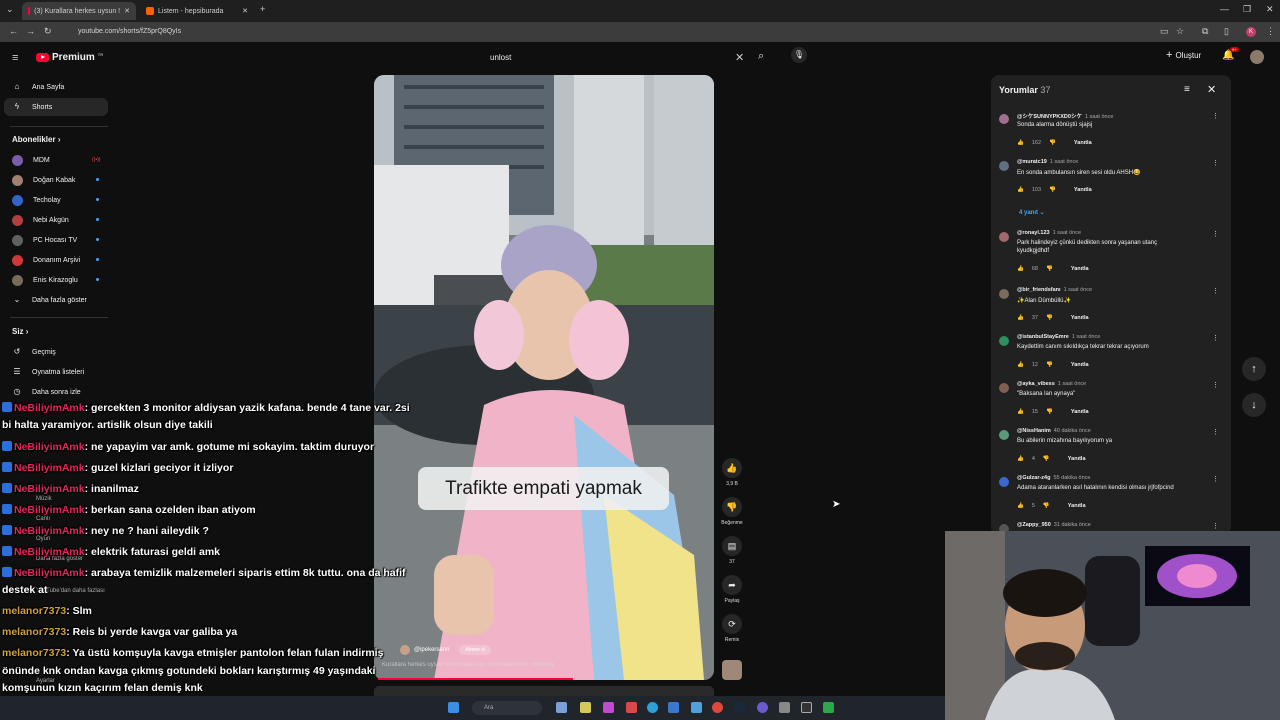 This screenshot has height=720, width=1280. What do you see at coordinates (197, 11) in the screenshot?
I see `tab-hepsiburada: Listem - hepsiburada ✕` at bounding box center [197, 11].